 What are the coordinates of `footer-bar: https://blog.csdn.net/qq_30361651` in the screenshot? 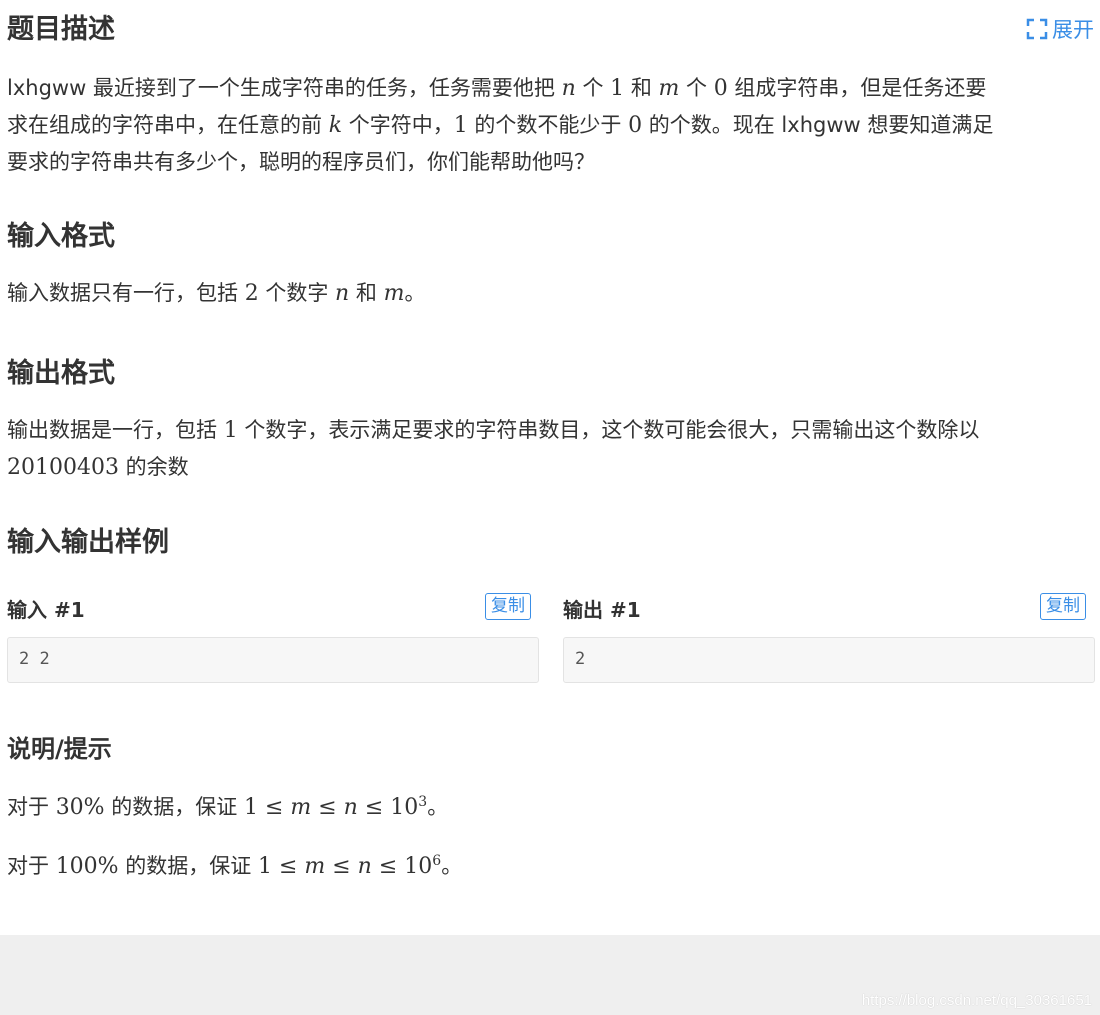 It's located at (550, 975).